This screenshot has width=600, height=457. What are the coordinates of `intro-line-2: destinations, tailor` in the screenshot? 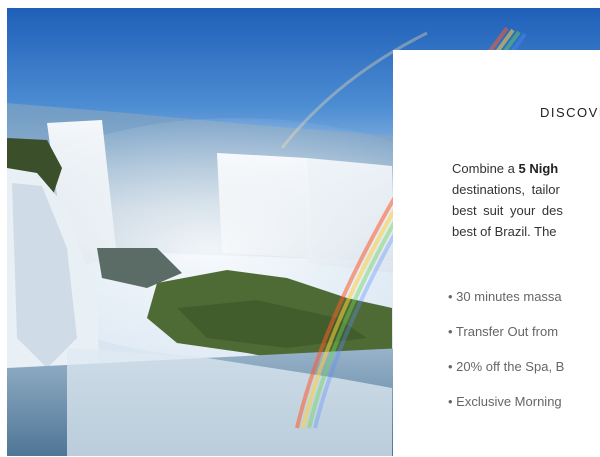 It's located at (506, 189).